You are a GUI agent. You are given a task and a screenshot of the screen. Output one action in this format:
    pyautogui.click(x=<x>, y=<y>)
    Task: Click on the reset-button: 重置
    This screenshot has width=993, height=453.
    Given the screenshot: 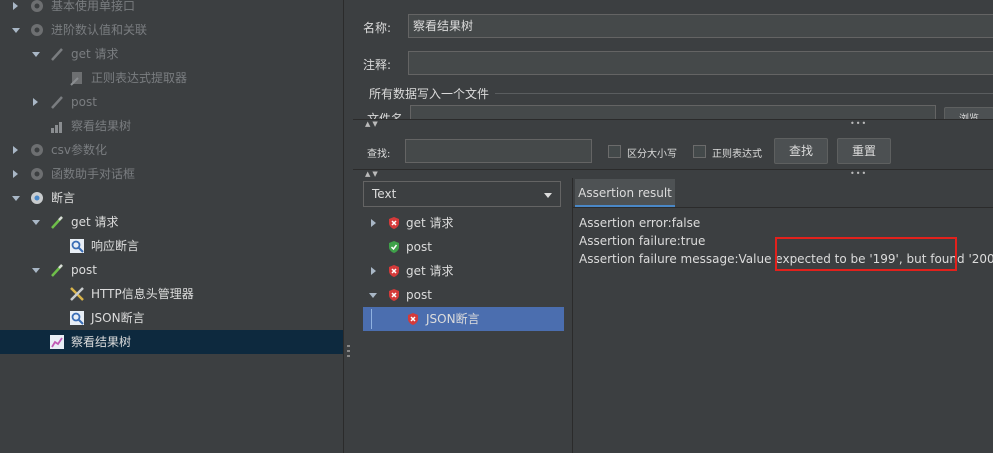 What is the action you would take?
    pyautogui.click(x=864, y=151)
    